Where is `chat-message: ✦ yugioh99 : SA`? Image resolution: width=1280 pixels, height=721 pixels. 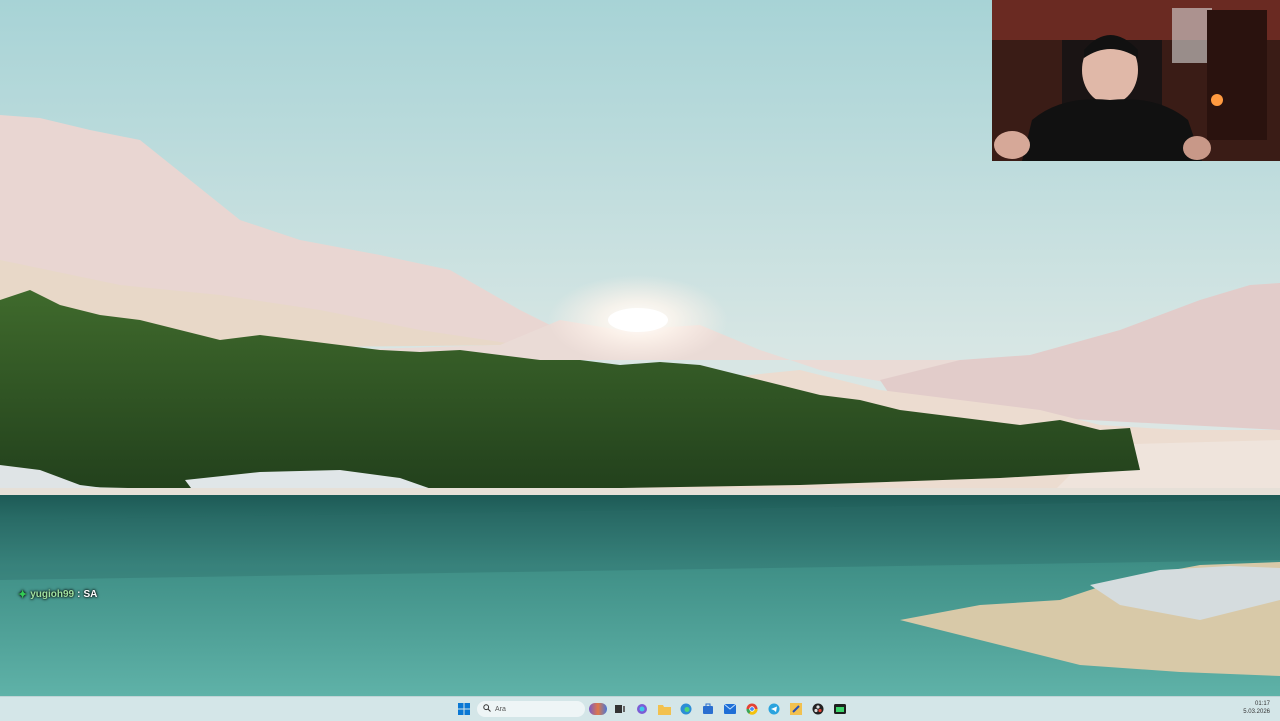
chat-message: ✦ yugioh99 : SA is located at coordinates (57, 594).